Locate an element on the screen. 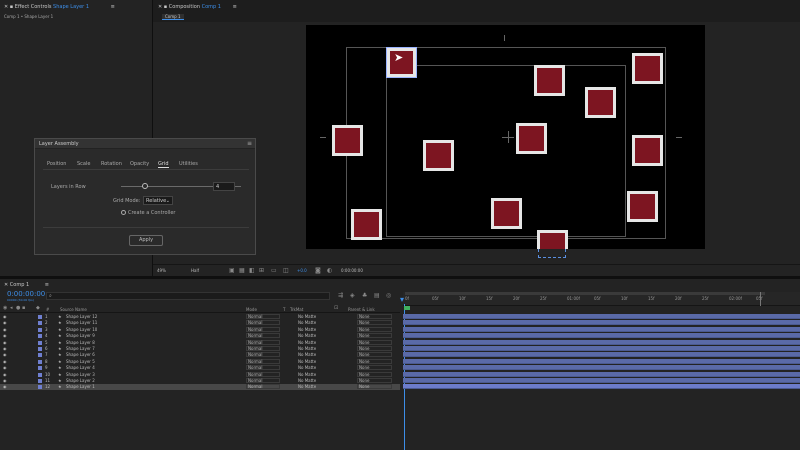  dialog-menu-icon: ≡ is located at coordinates (249, 143).